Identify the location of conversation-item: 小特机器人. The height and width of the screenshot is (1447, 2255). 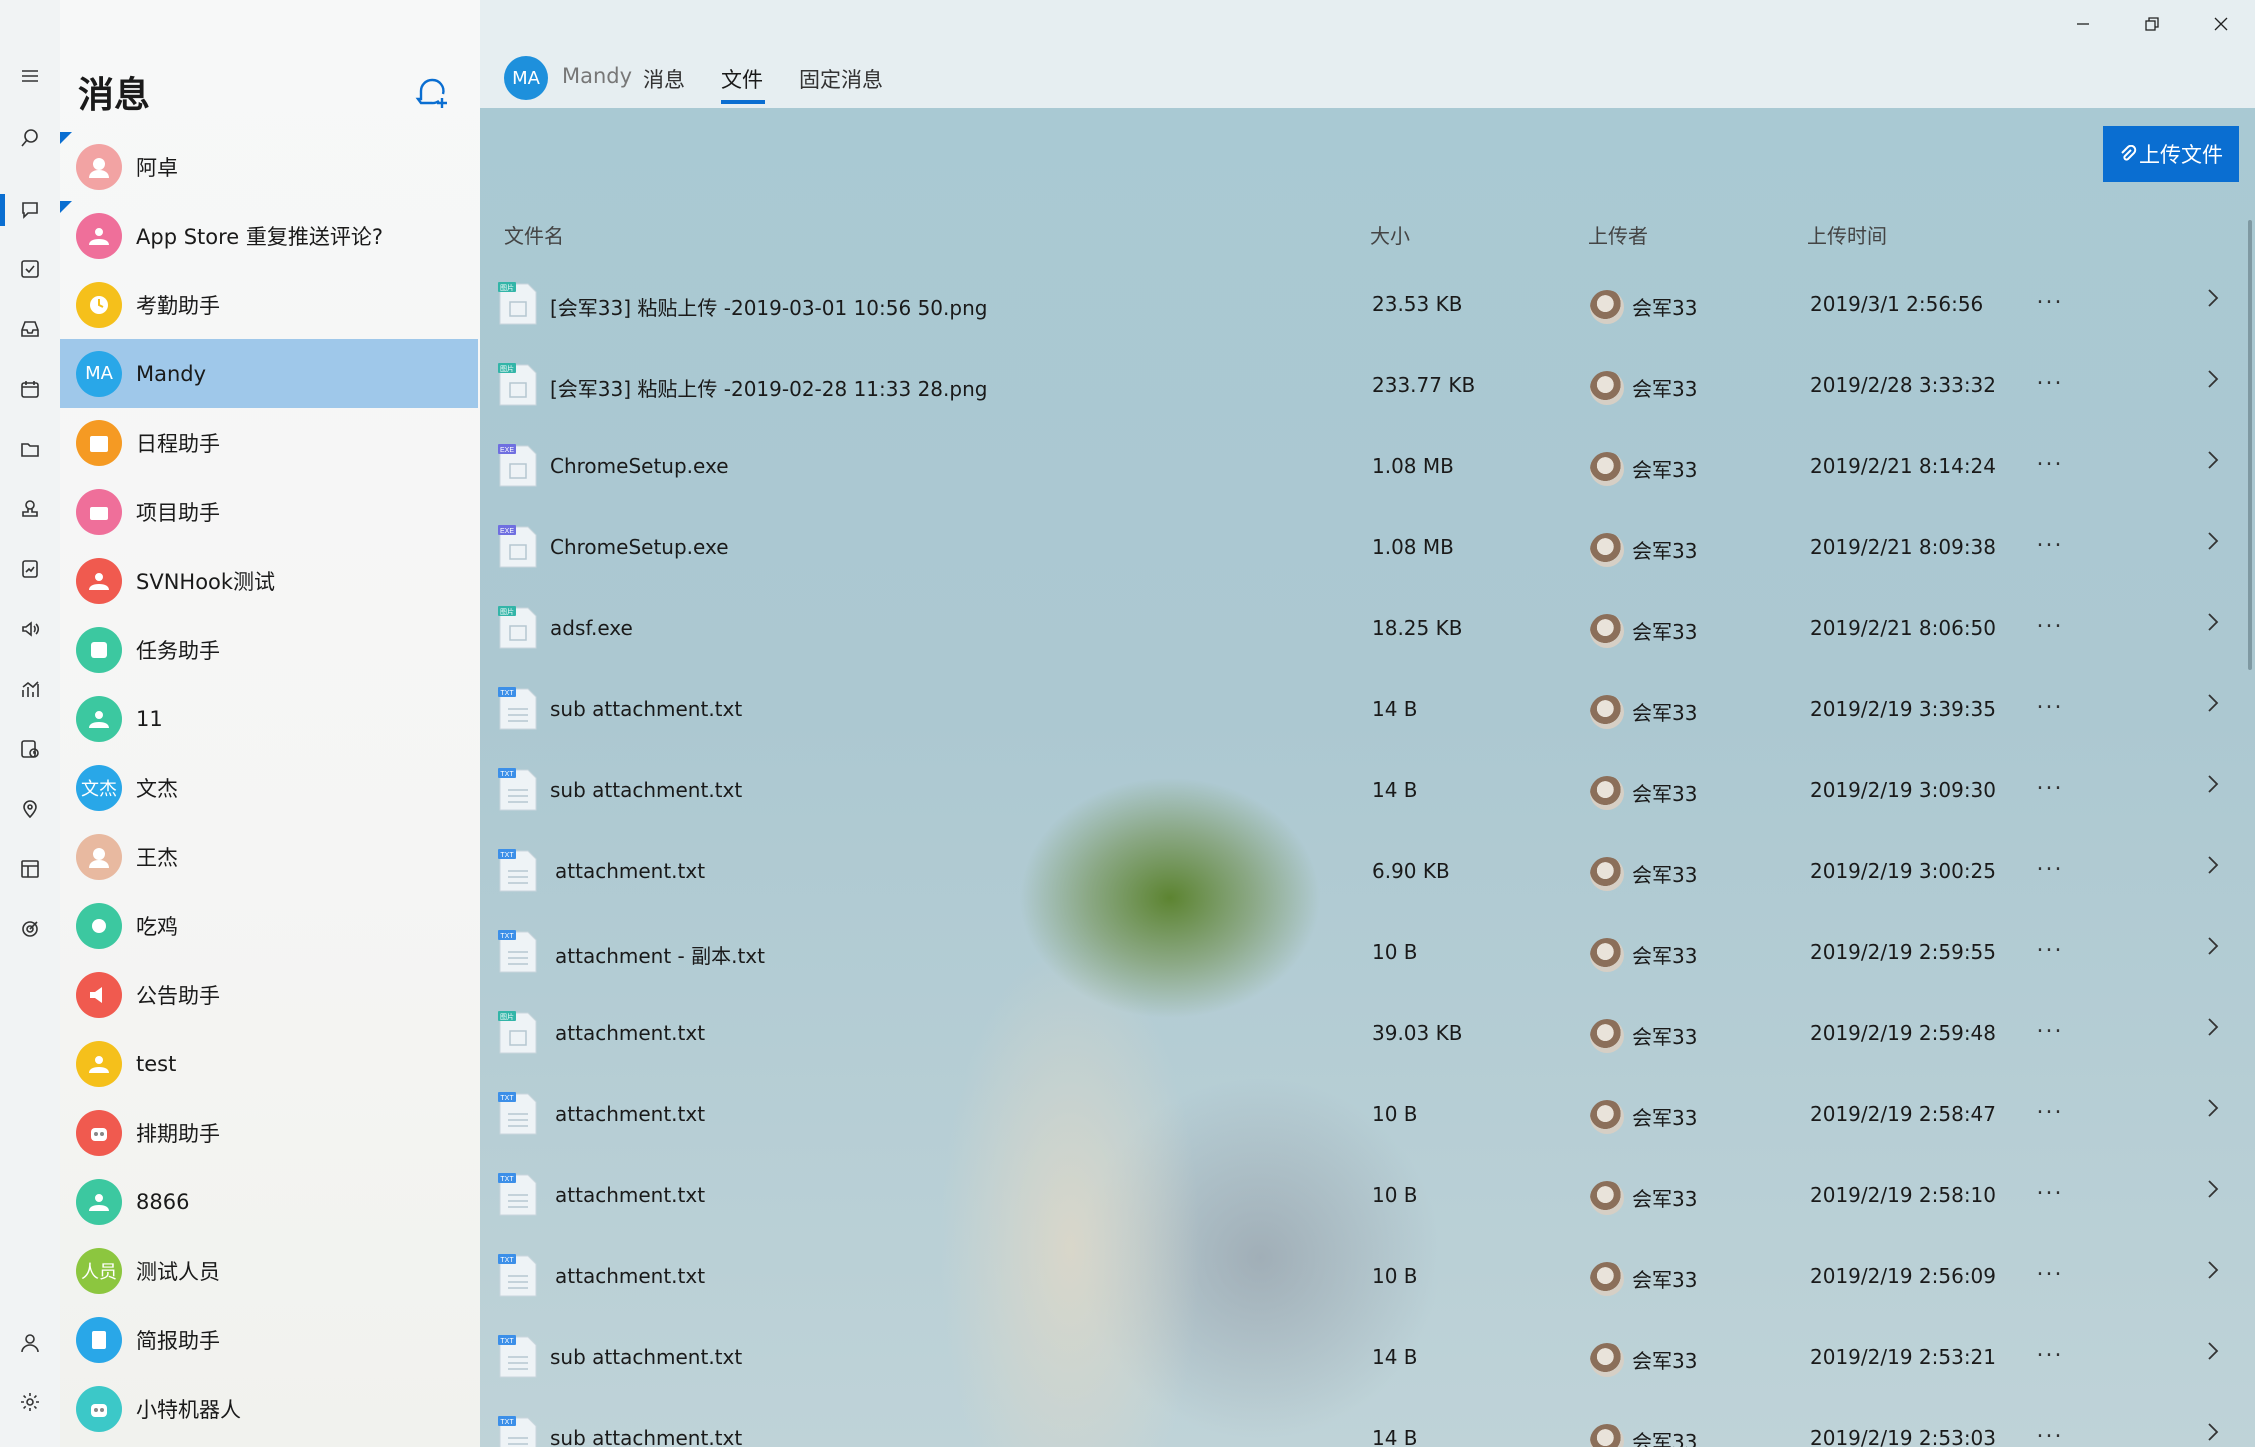
(269, 1408).